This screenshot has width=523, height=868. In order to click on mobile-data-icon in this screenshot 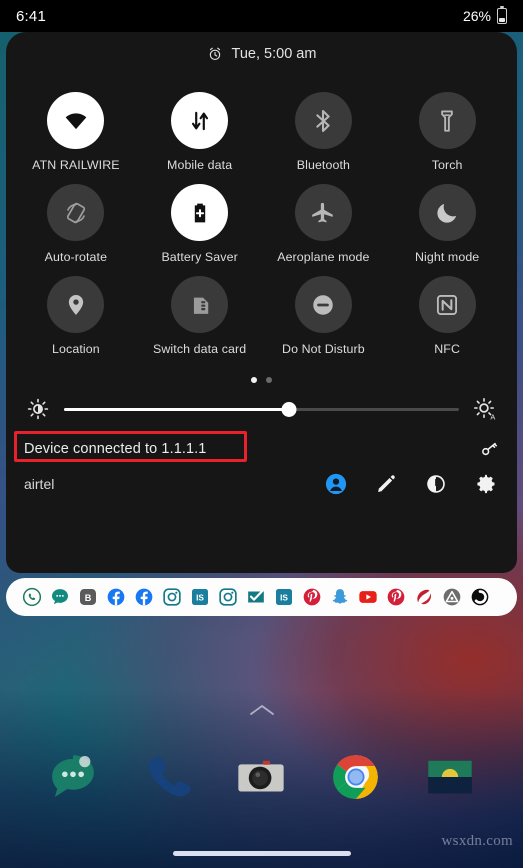, I will do `click(199, 120)`.